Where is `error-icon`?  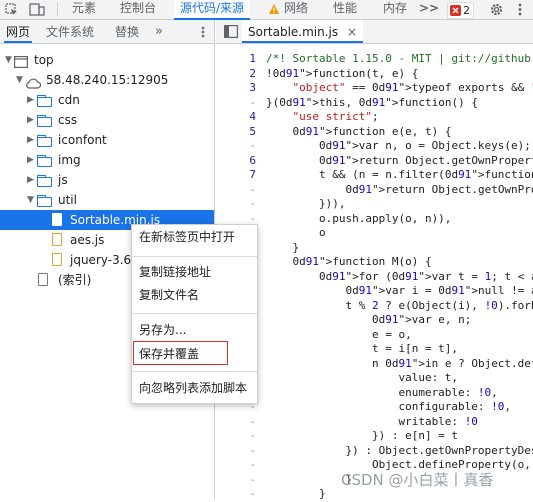
error-icon is located at coordinates (455, 10).